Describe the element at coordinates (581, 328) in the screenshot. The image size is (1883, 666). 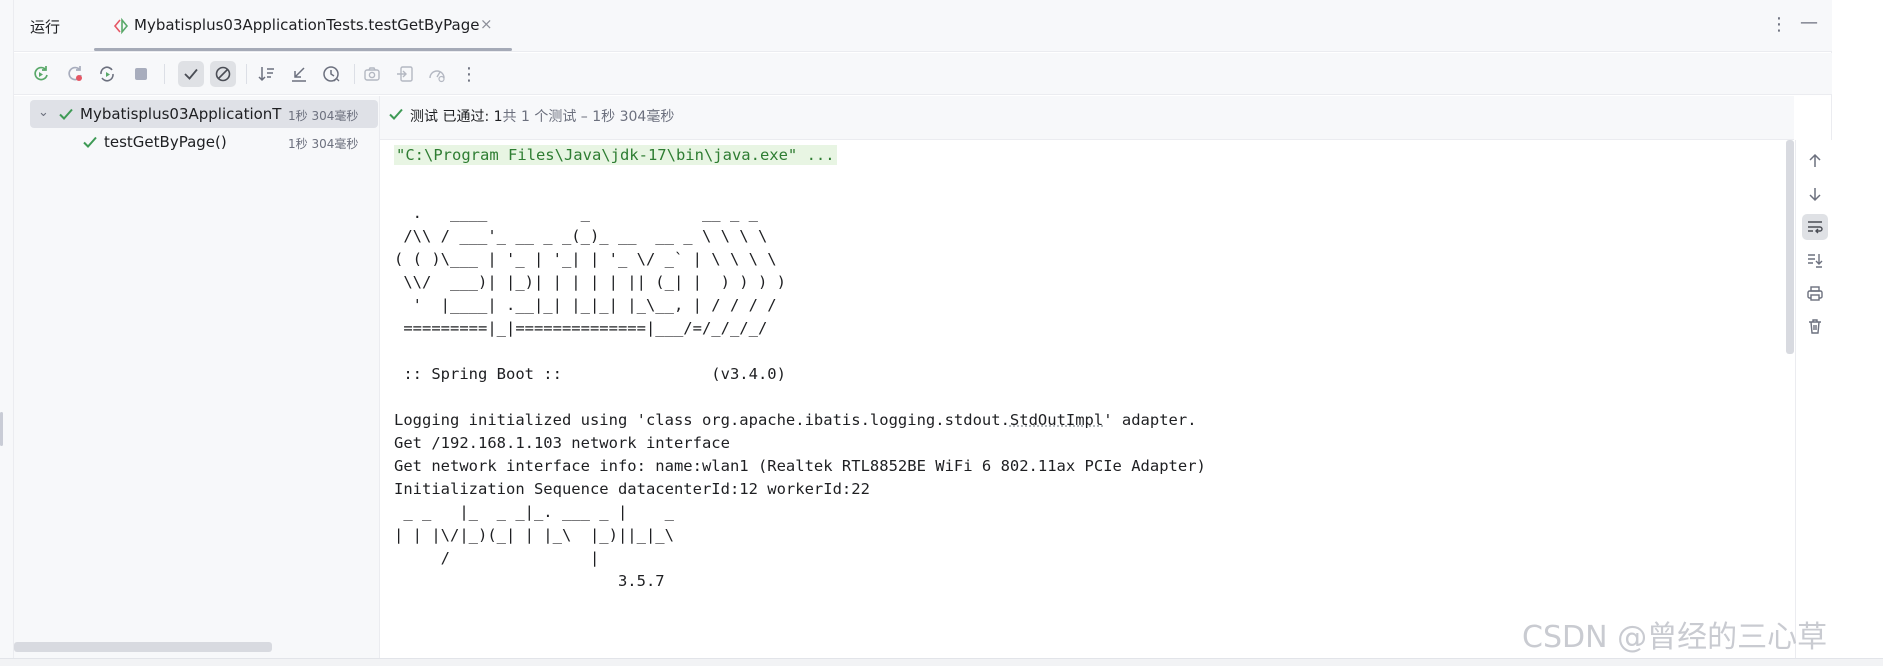
I see `console-line: =========|_|==============|___/=/_/_/_/` at that location.